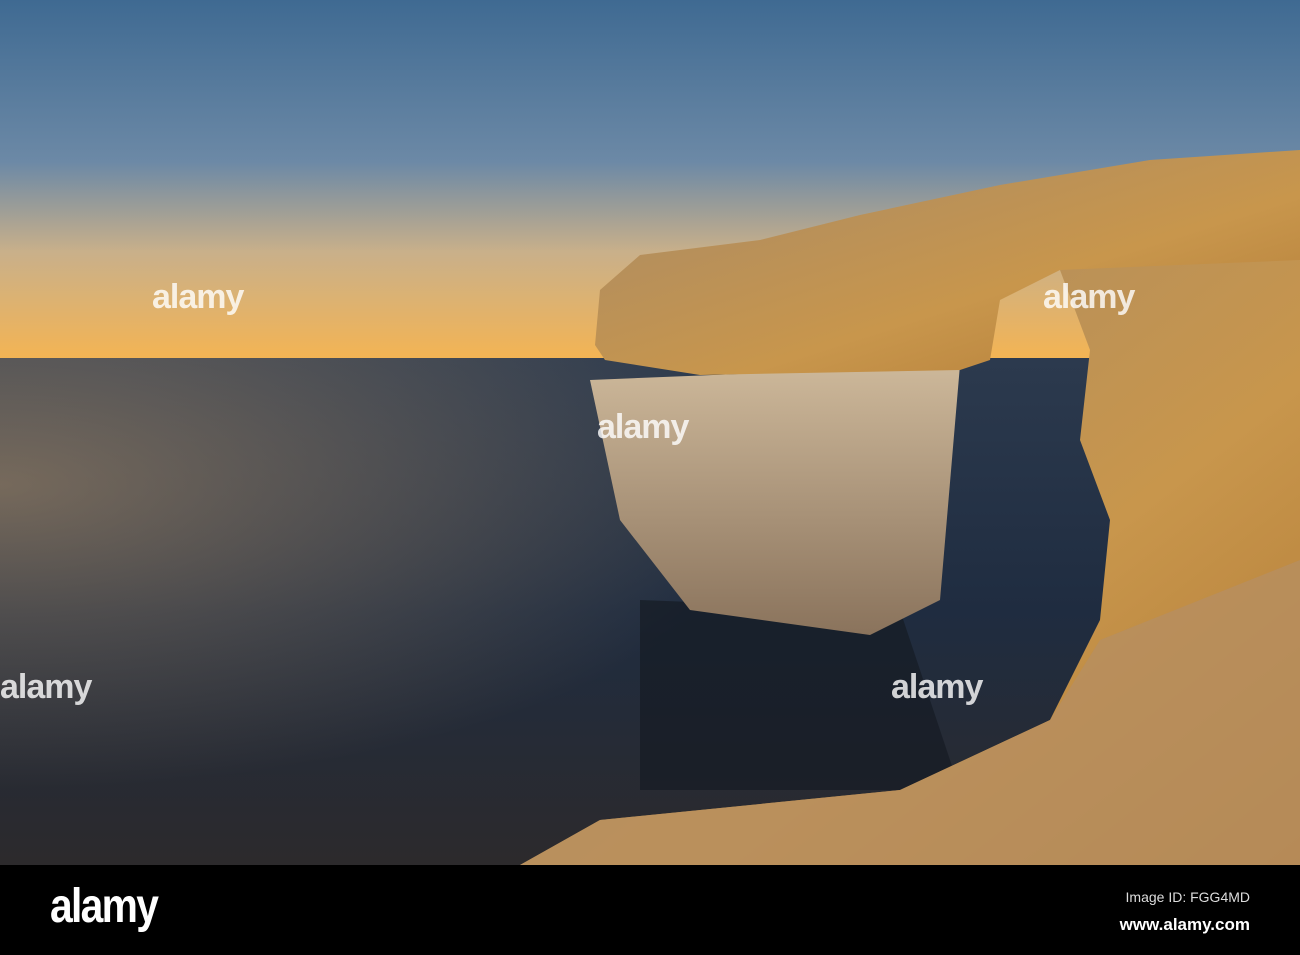 This screenshot has width=1300, height=955. I want to click on alamy-logo: alamy, so click(104, 906).